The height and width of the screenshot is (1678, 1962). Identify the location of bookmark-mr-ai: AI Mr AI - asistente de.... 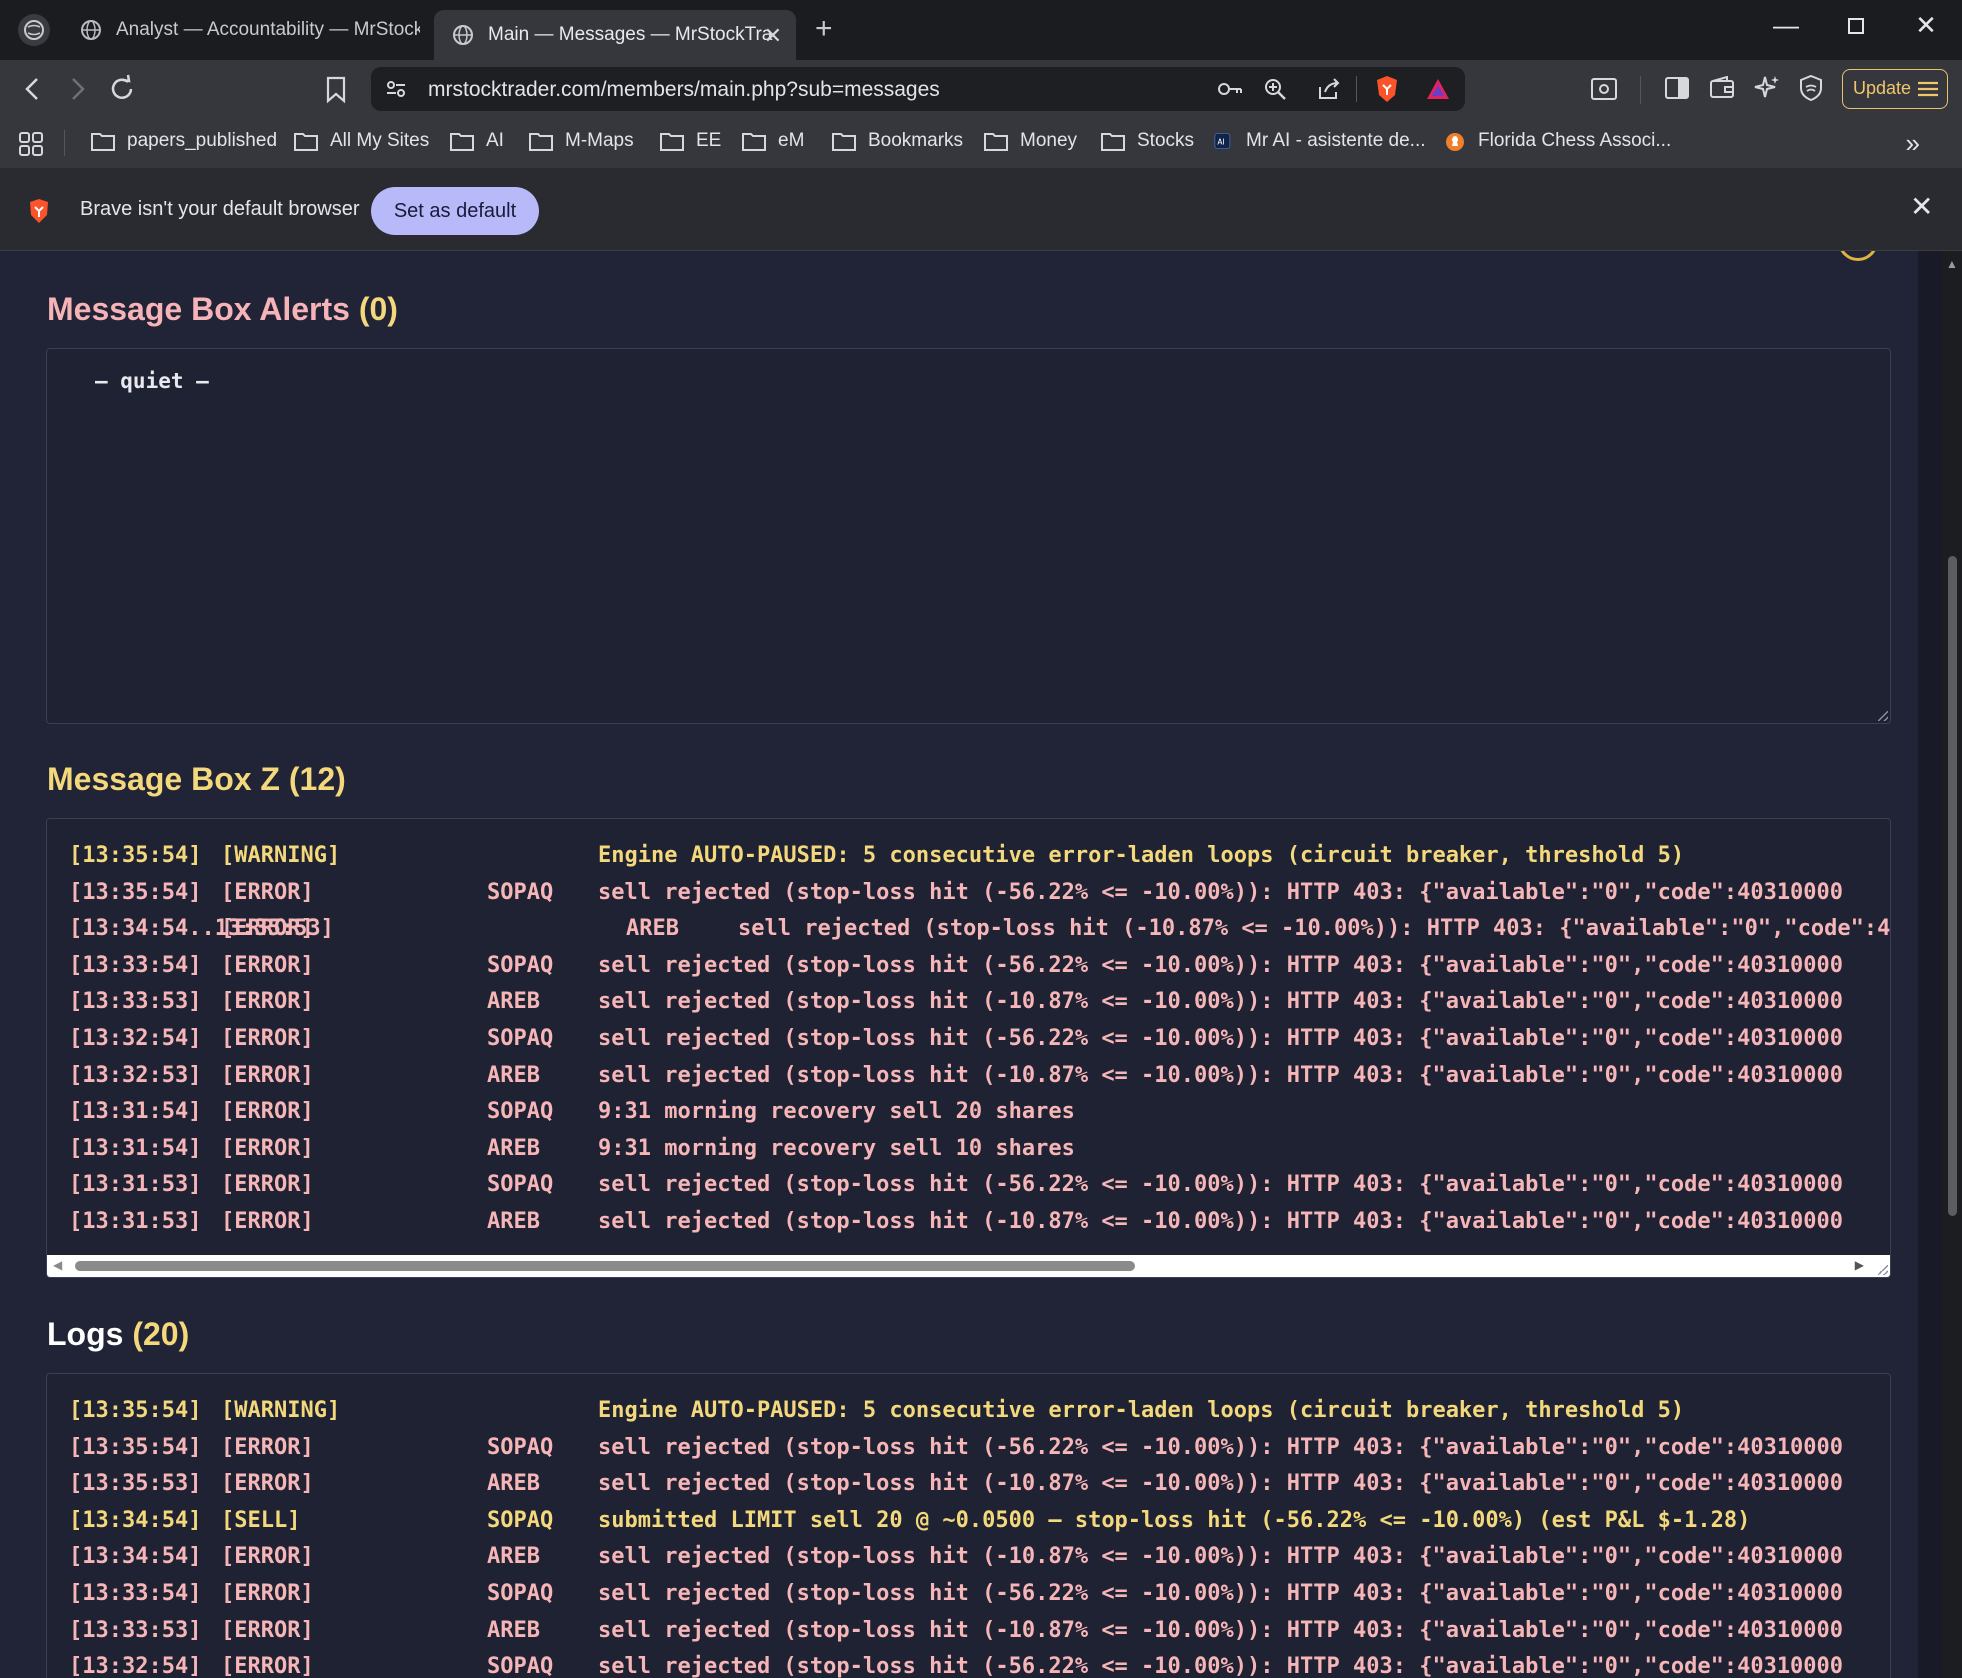
(1320, 141).